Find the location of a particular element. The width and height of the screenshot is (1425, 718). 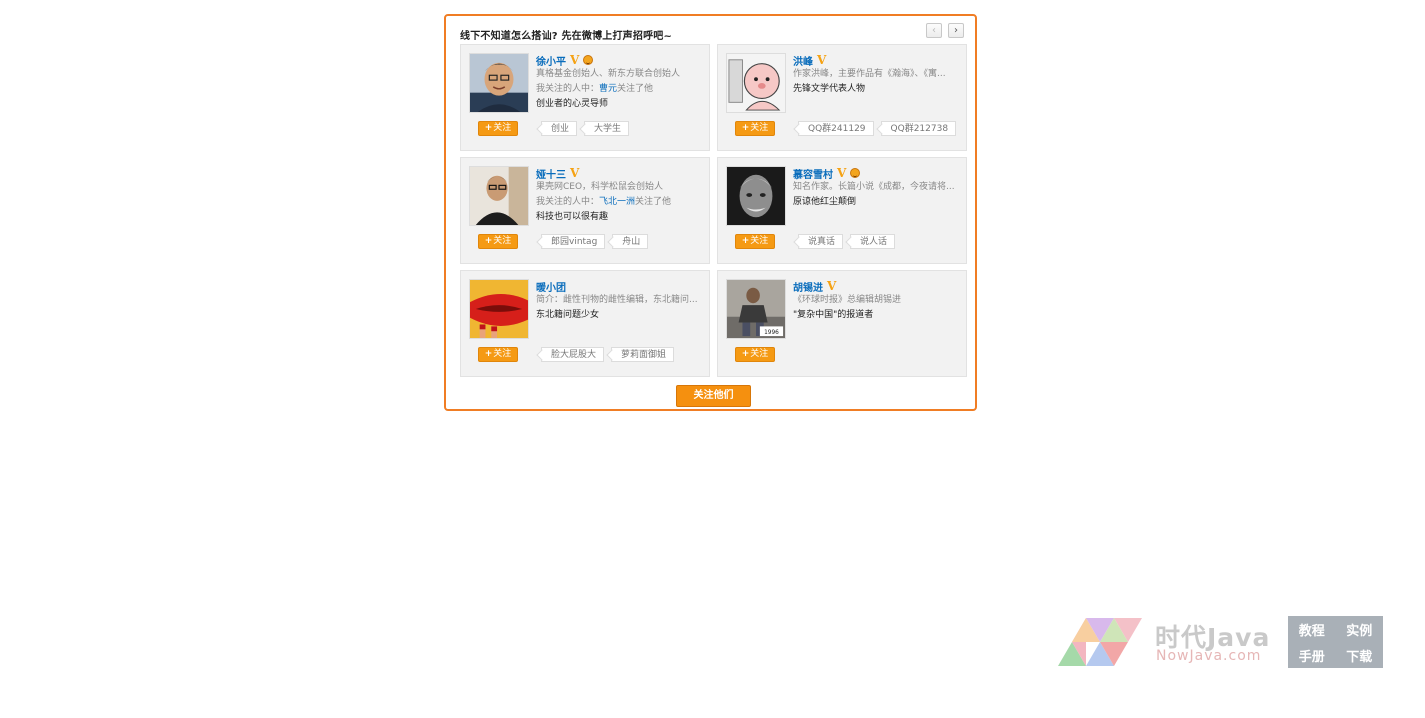

prev-page-button: ‹ is located at coordinates (934, 30).